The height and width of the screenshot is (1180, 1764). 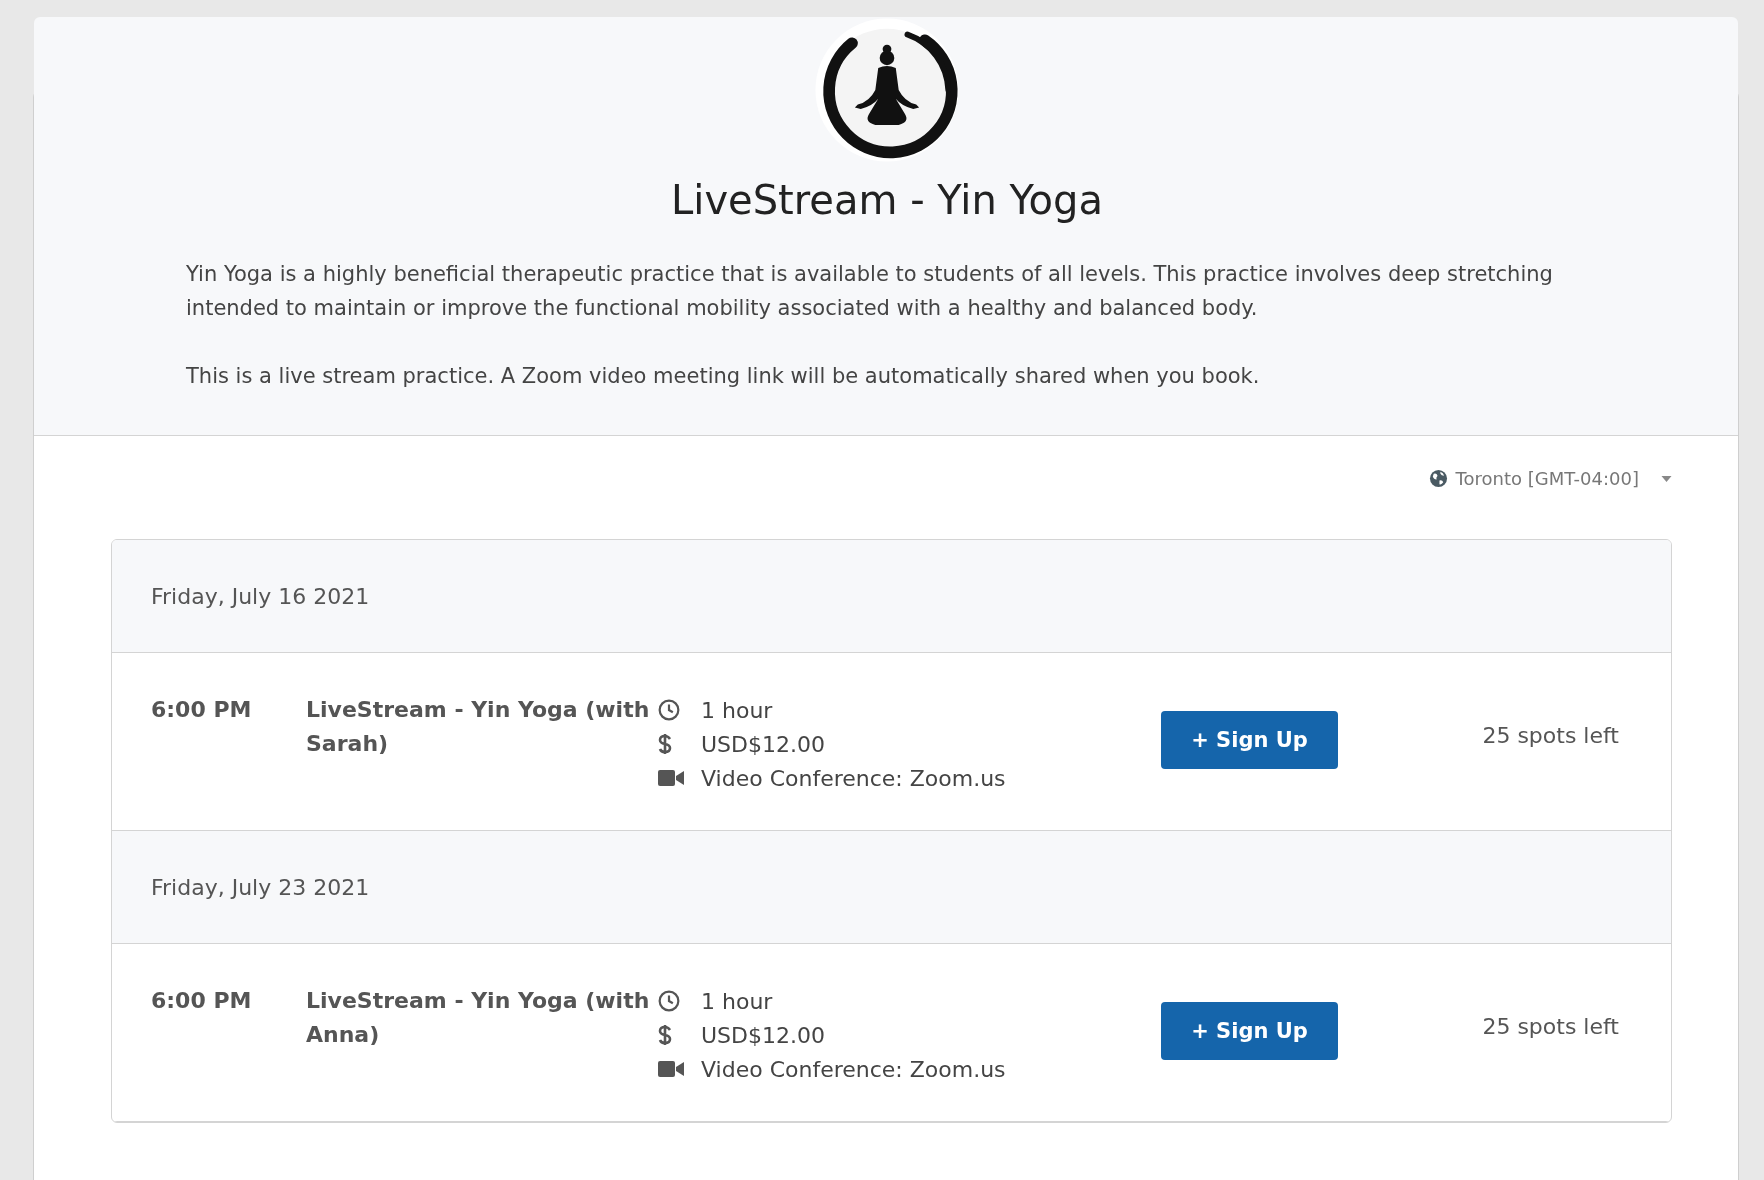 I want to click on event-name: LiveStream - Yin Yoga (with Anna), so click(x=478, y=1018).